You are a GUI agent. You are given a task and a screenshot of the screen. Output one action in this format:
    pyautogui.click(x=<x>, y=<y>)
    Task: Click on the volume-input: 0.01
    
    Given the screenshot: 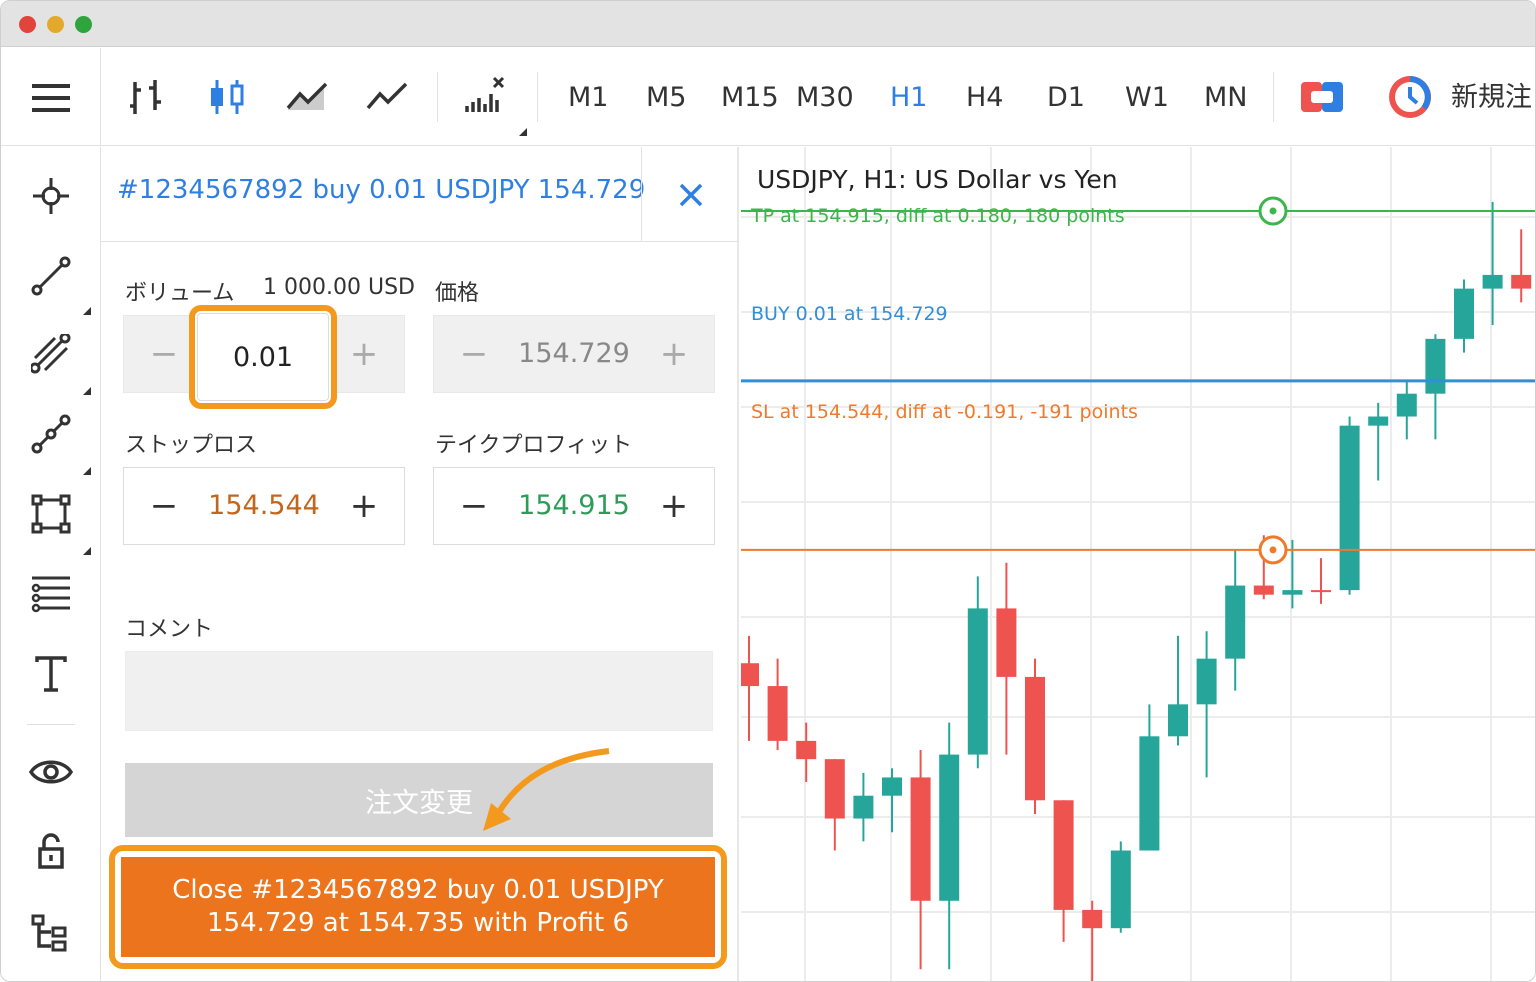 What is the action you would take?
    pyautogui.click(x=263, y=357)
    